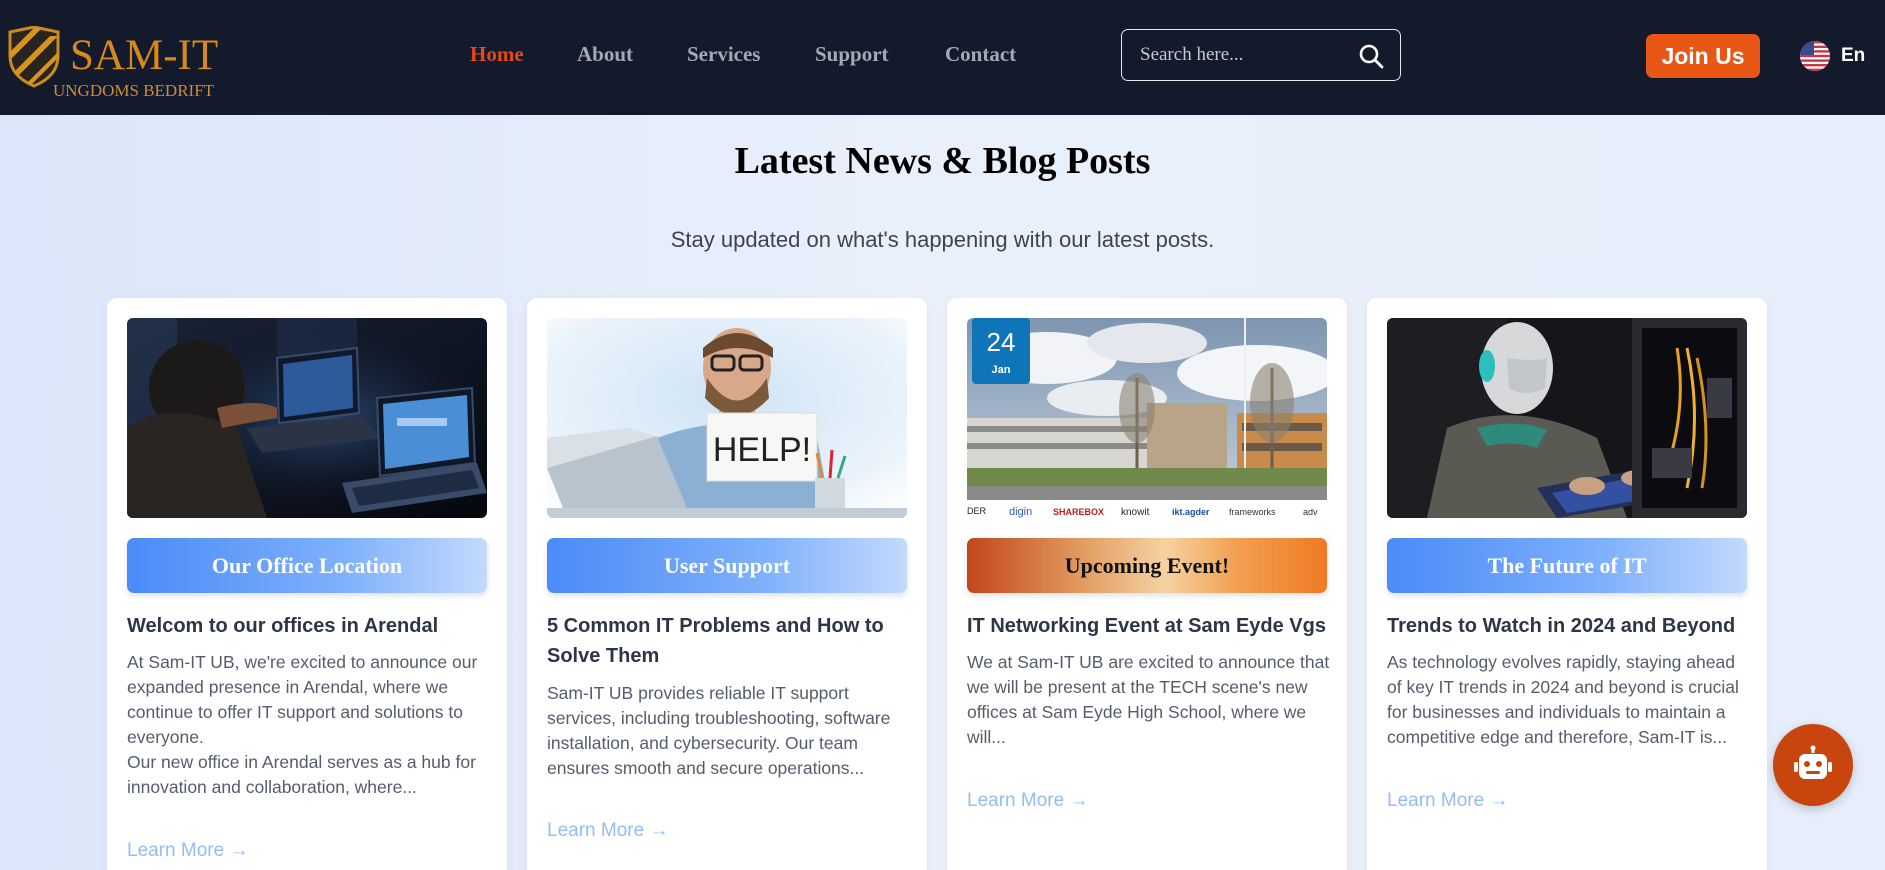  What do you see at coordinates (134, 90) in the screenshot?
I see `brand-subtitle: UNGDOMS BEDRIFT` at bounding box center [134, 90].